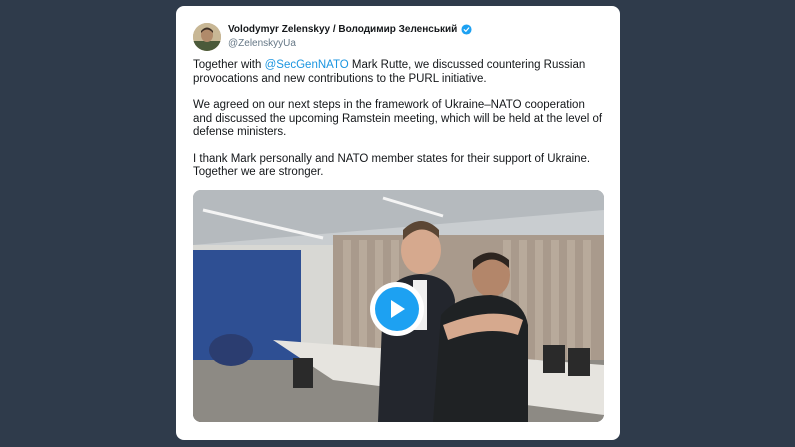 This screenshot has width=795, height=447. Describe the element at coordinates (307, 65) in the screenshot. I see `mention-link: @SecGenNATO` at that location.